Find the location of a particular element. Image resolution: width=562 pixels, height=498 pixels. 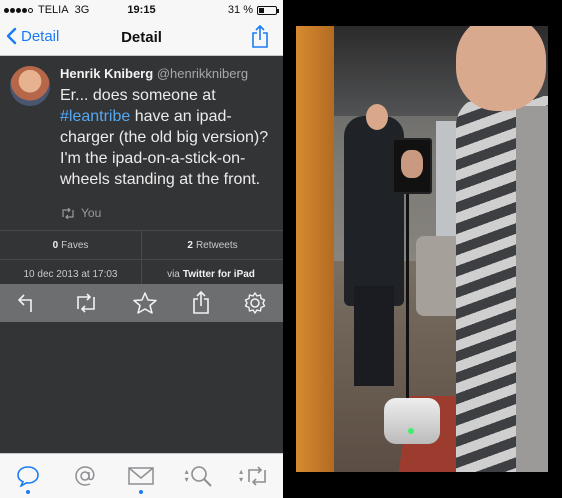

settings-icon is located at coordinates (255, 303).